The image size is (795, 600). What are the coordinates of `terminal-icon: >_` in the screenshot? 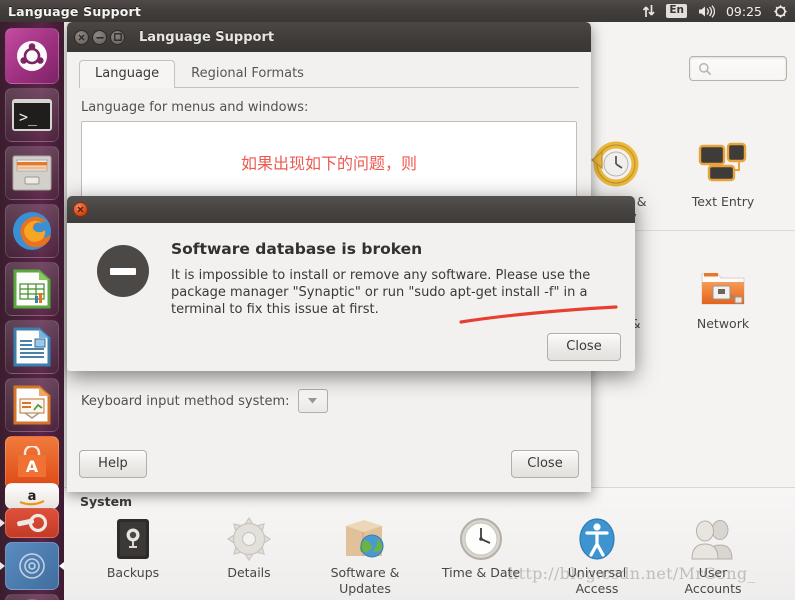 It's located at (32, 115).